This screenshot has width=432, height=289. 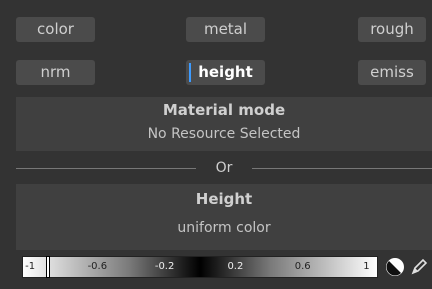 What do you see at coordinates (235, 266) in the screenshot?
I see `tick-label: 0.2` at bounding box center [235, 266].